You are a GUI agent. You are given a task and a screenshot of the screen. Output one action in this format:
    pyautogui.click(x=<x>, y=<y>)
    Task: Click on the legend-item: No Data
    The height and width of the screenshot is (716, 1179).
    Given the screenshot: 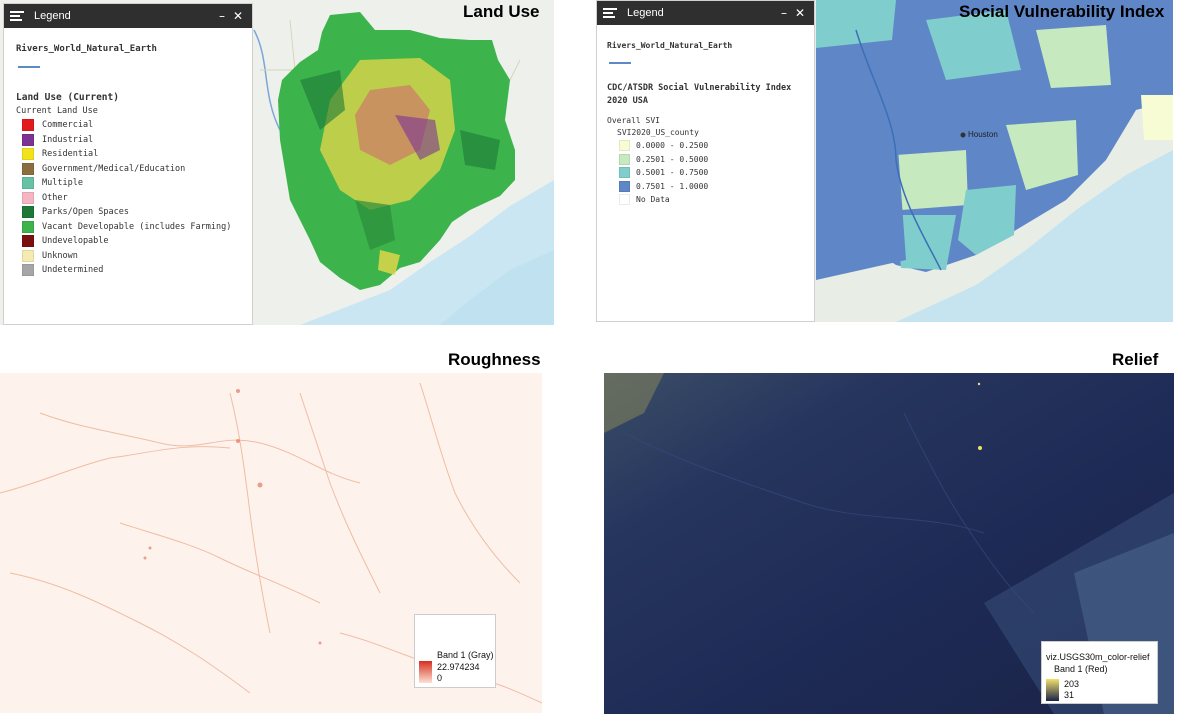 What is the action you would take?
    pyautogui.click(x=705, y=200)
    